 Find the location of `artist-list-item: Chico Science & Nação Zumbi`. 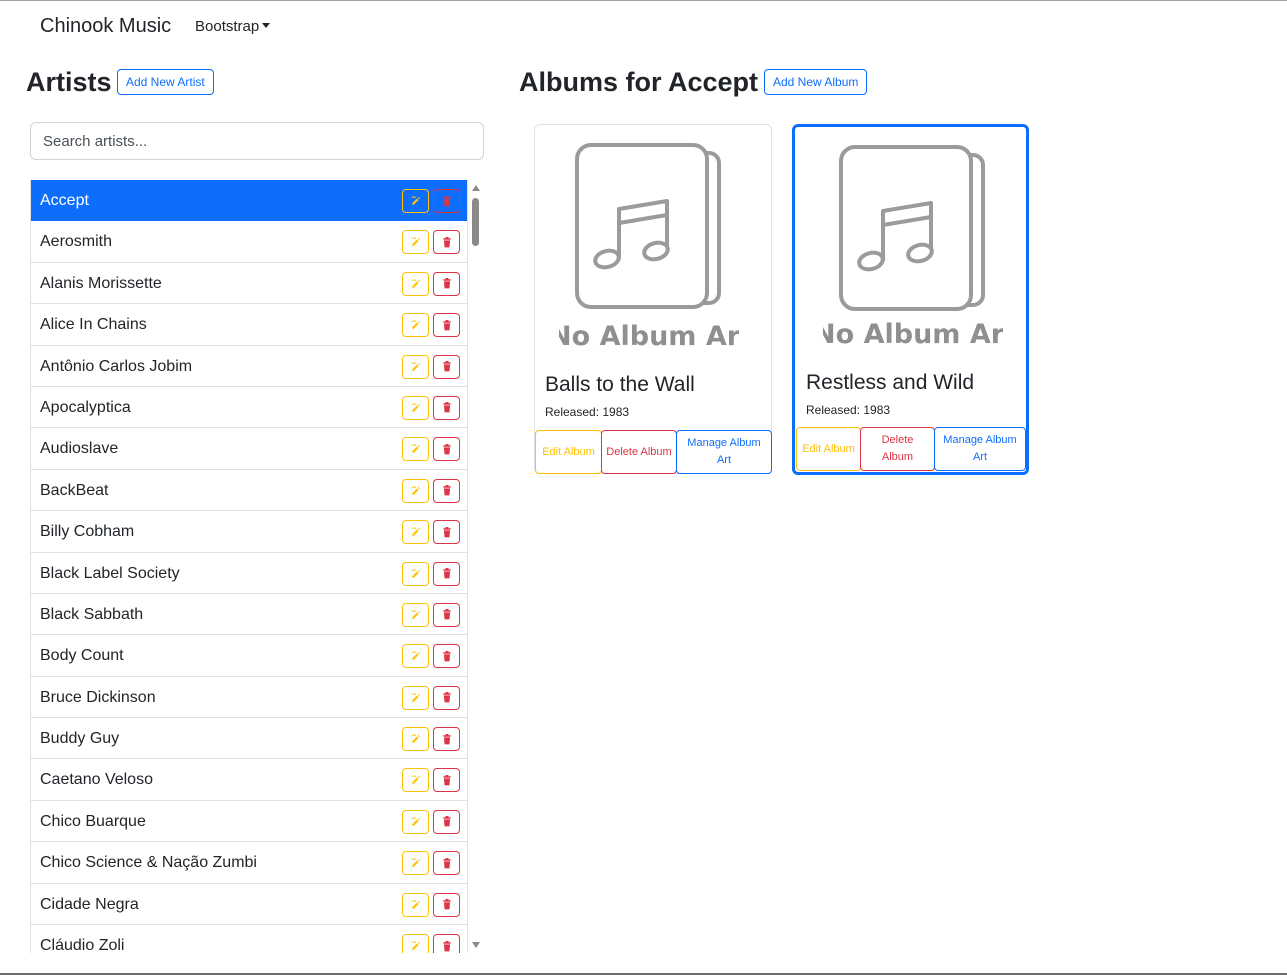

artist-list-item: Chico Science & Nação Zumbi is located at coordinates (249, 863).